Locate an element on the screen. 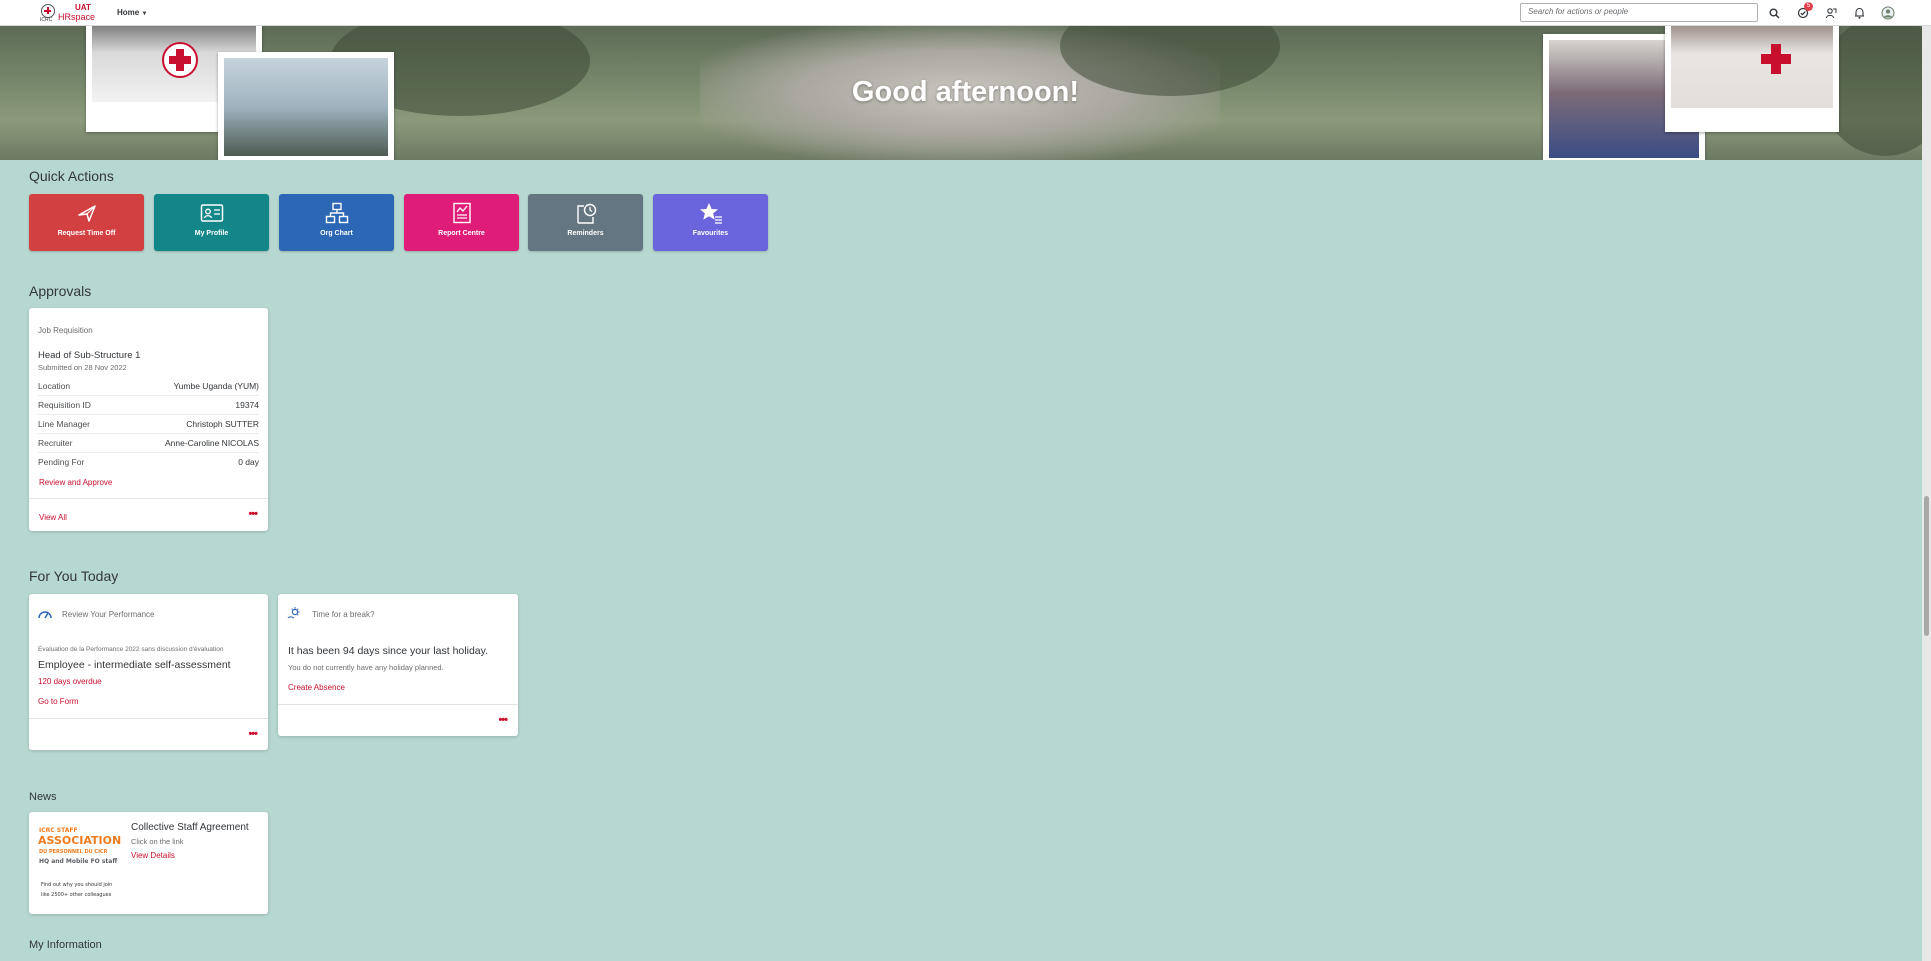  approval-row-requisition-id: Requisition ID 19374 is located at coordinates (148, 405).